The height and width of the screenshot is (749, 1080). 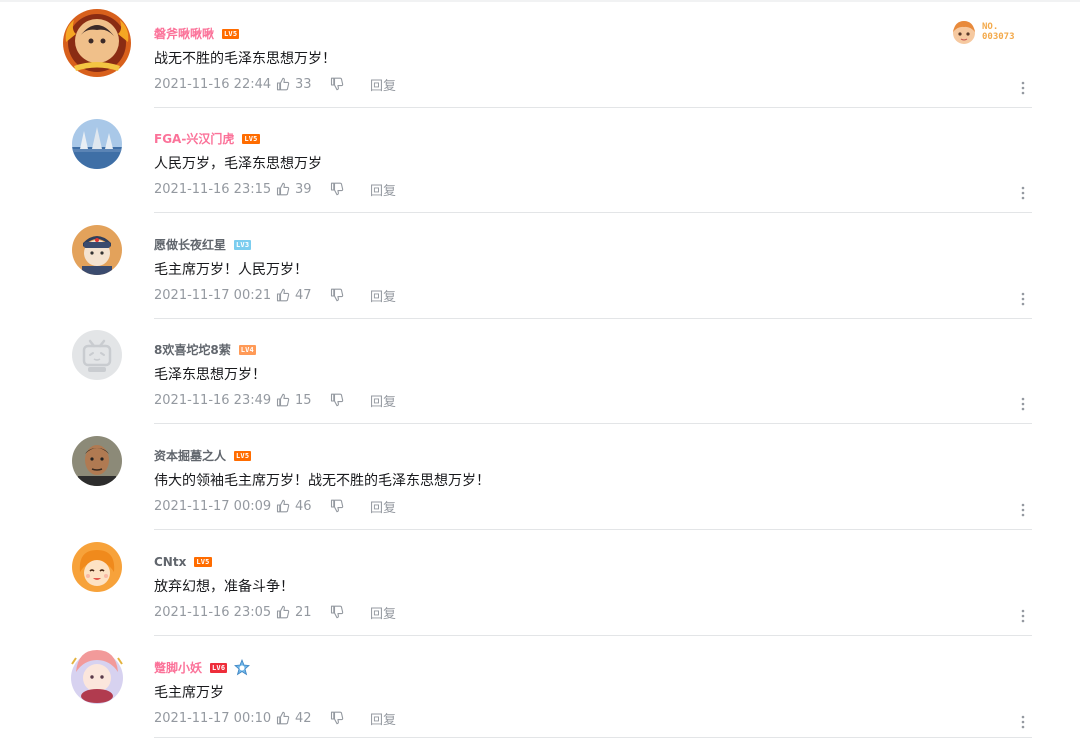 I want to click on comment-text: 伟大的领袖毛主席万岁！战无不胜的毛泽东思想万岁！, so click(x=322, y=481).